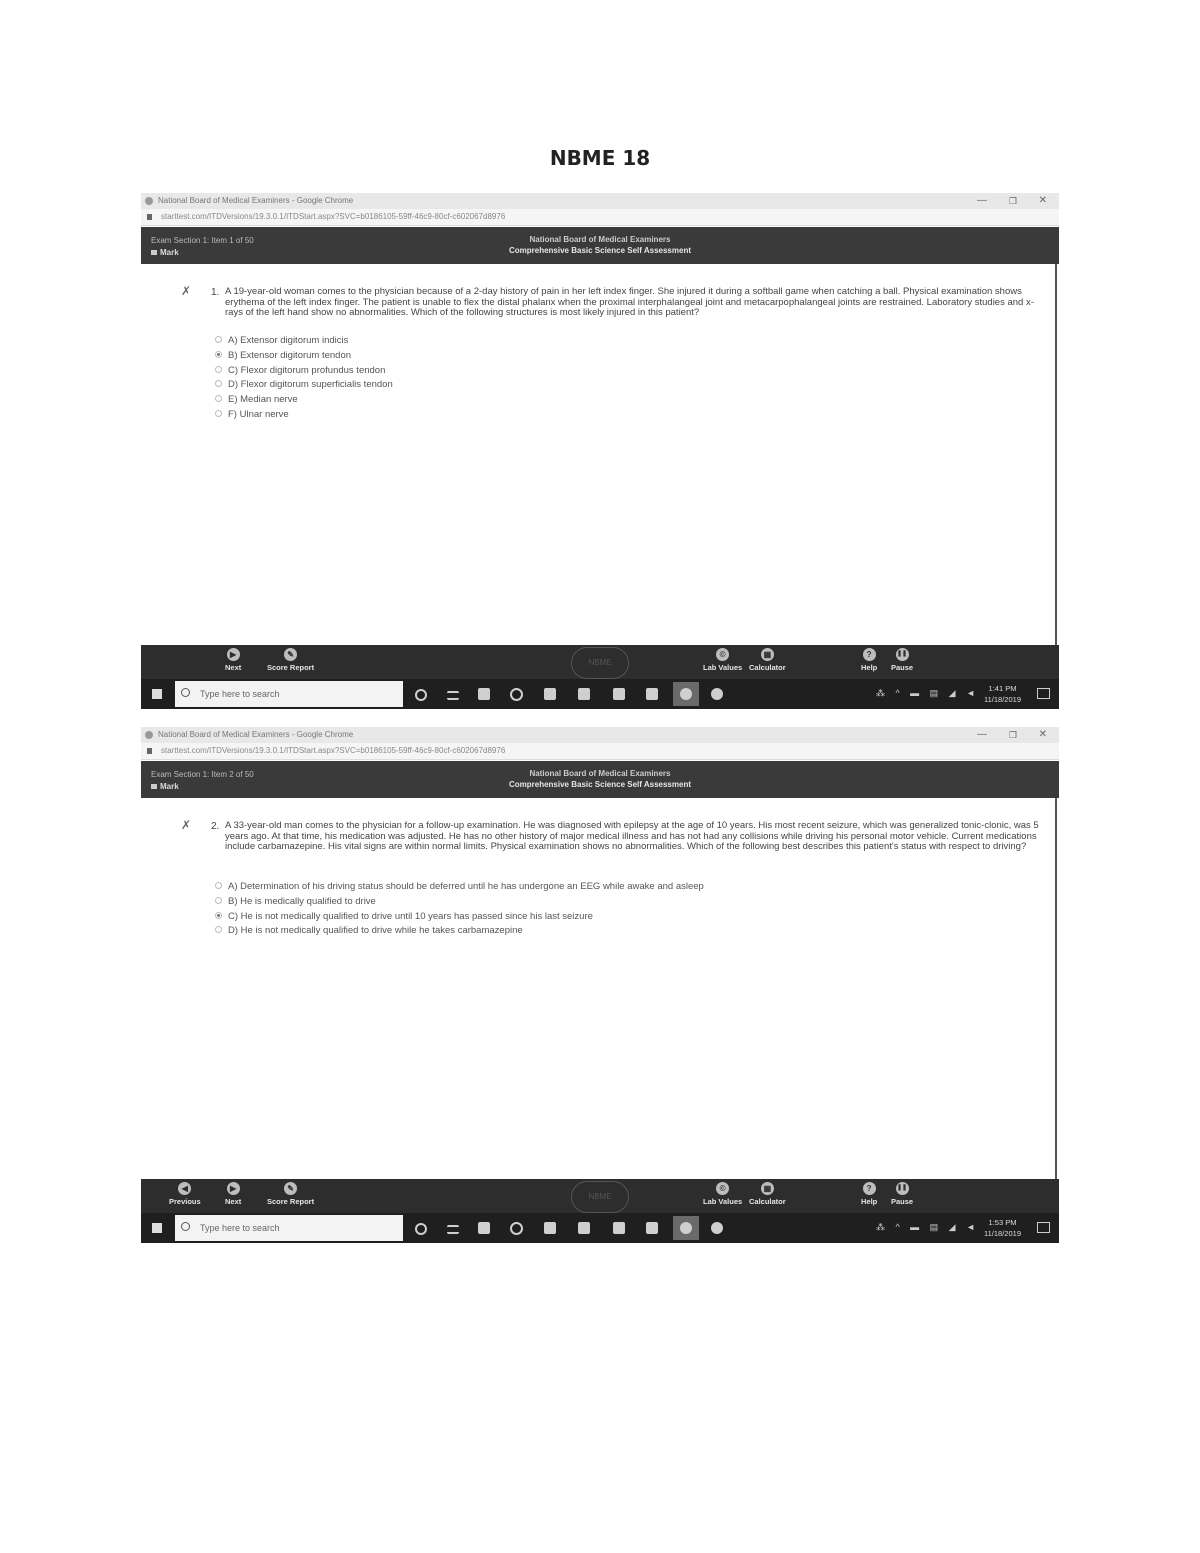 This screenshot has height=1553, width=1200. I want to click on option-text: Ulnar nerve, so click(264, 414).